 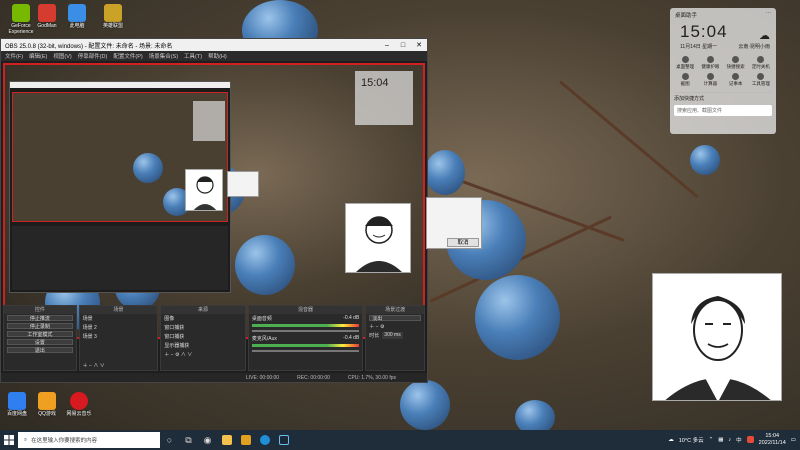 What do you see at coordinates (699, 47) in the screenshot?
I see `widget-date: 11月14日 星期一` at bounding box center [699, 47].